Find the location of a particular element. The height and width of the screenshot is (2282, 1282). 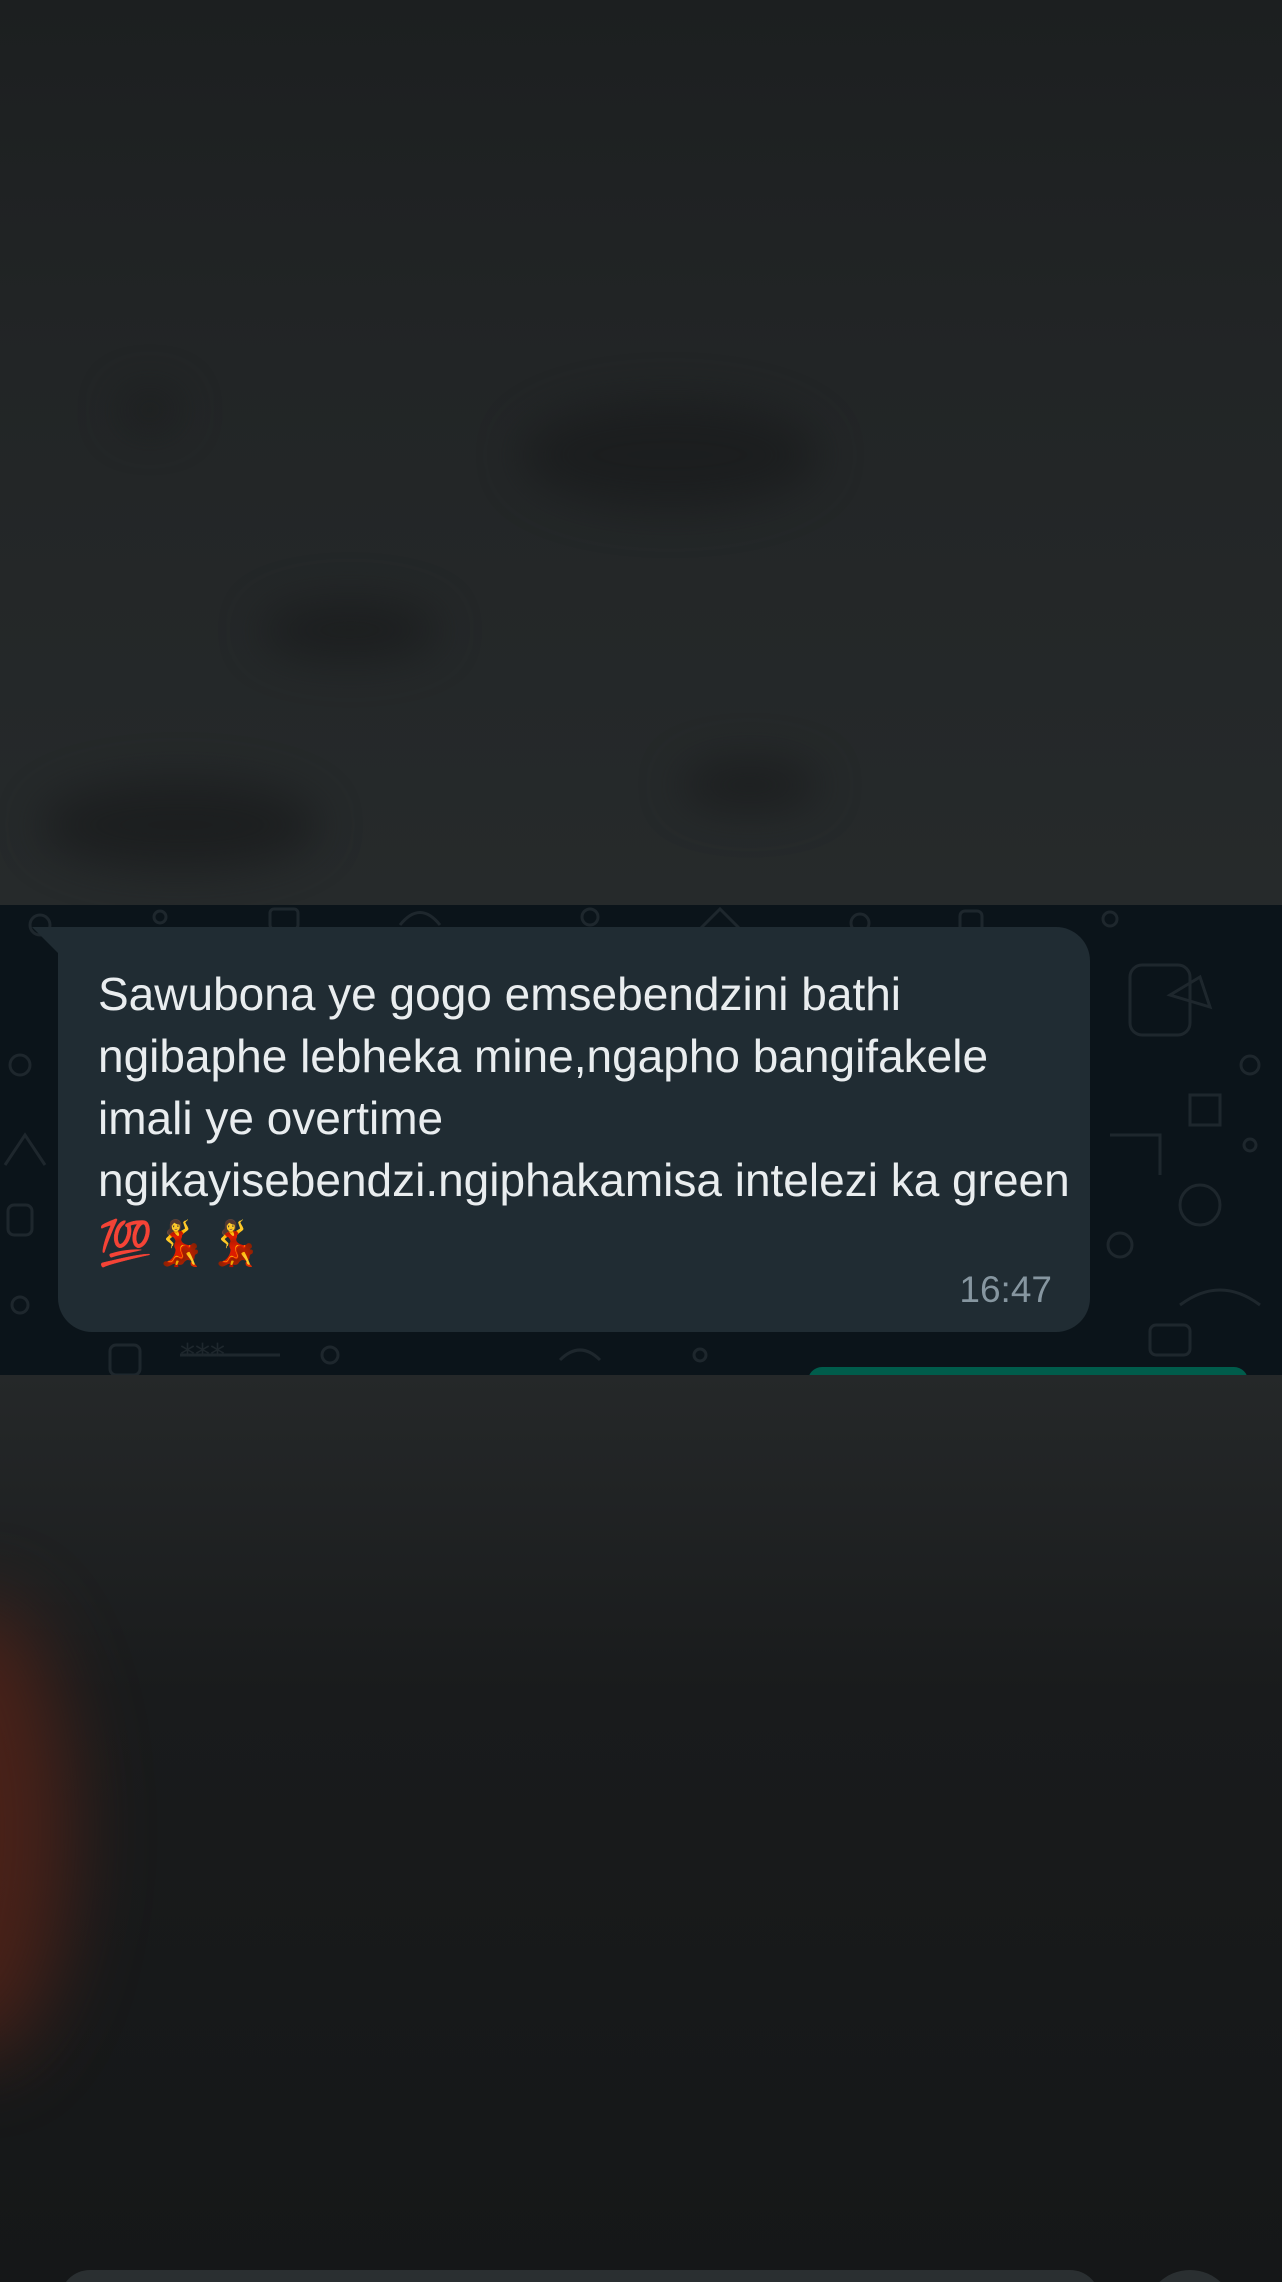

message-timestamp: 16:47 is located at coordinates (1005, 1289).